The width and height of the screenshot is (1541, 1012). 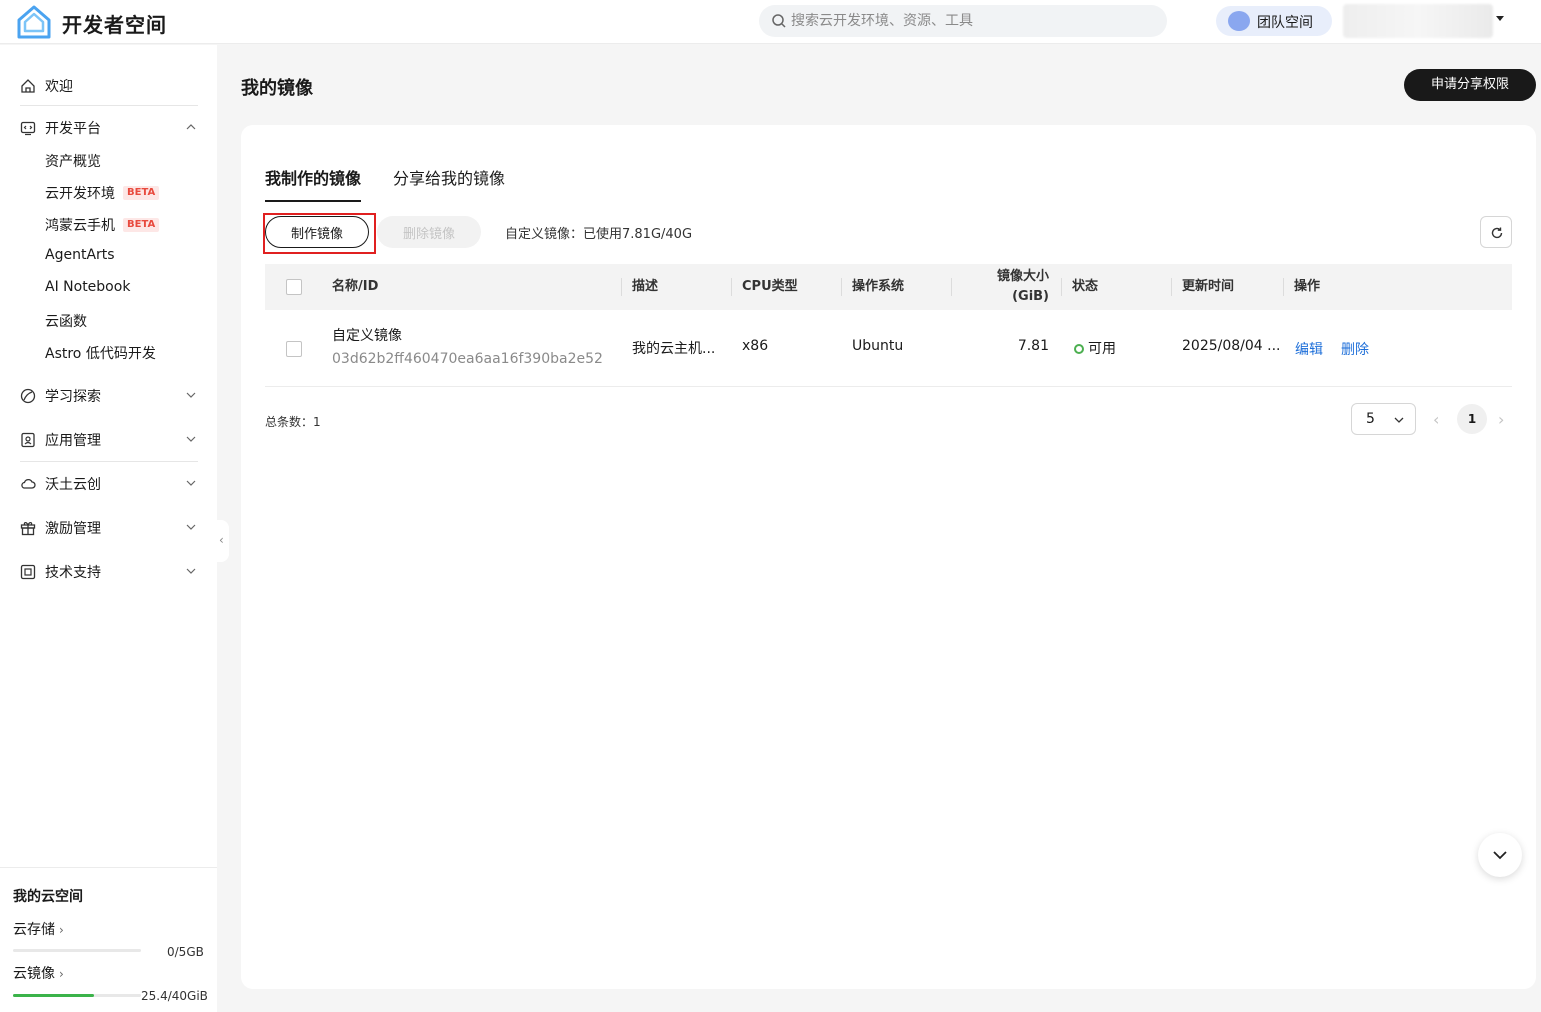 What do you see at coordinates (80, 226) in the screenshot?
I see `sidebar-sublabel: 鸿蒙云手机` at bounding box center [80, 226].